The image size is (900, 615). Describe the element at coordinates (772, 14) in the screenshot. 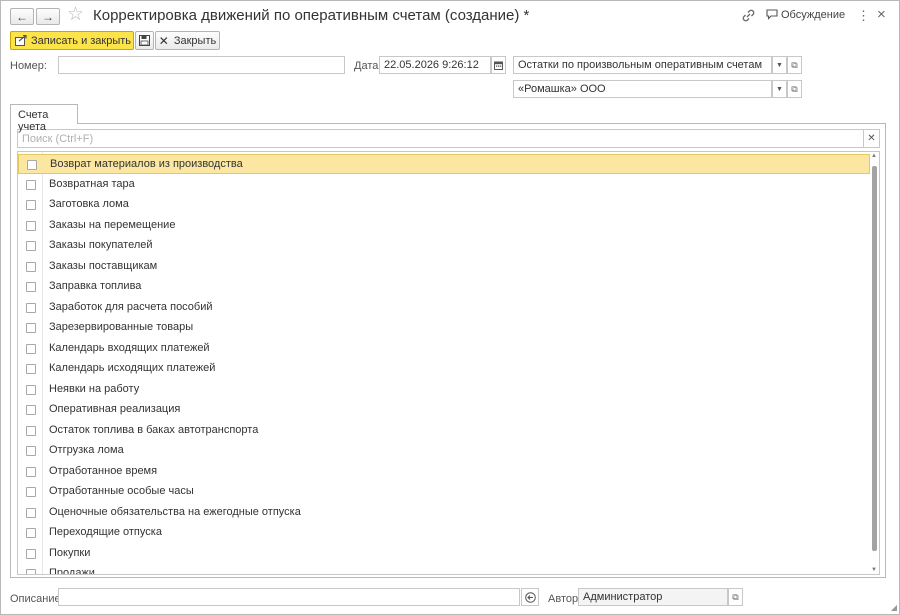

I see `speech-bubble-icon` at that location.